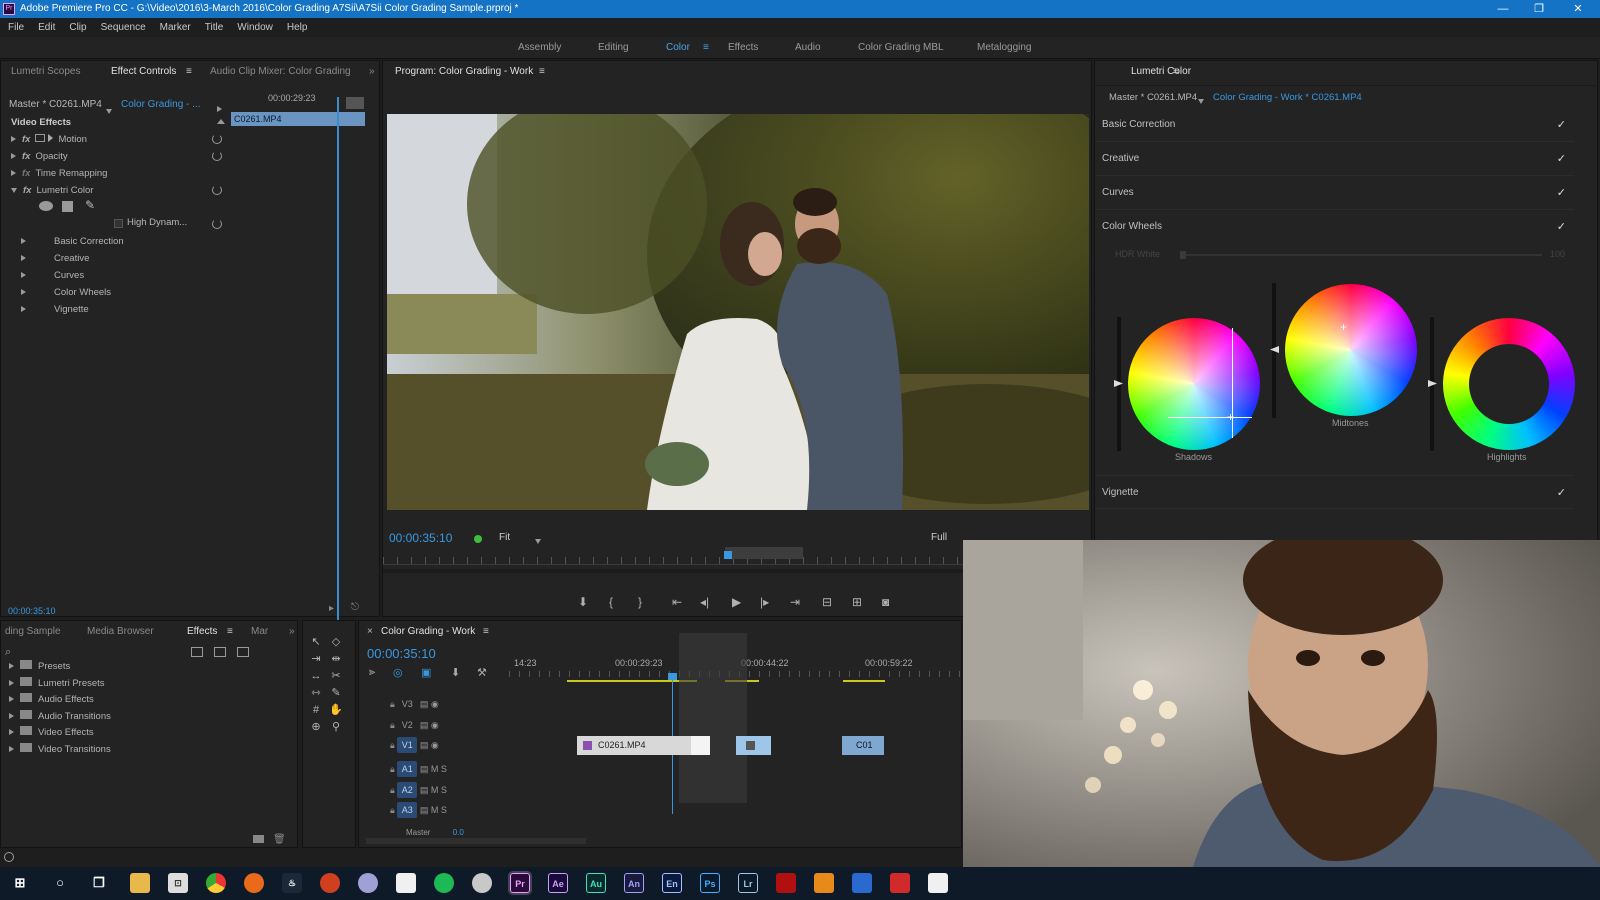 Image resolution: width=1600 pixels, height=900 pixels. What do you see at coordinates (336, 727) in the screenshot?
I see `zoom-tool-icon: ⚲` at bounding box center [336, 727].